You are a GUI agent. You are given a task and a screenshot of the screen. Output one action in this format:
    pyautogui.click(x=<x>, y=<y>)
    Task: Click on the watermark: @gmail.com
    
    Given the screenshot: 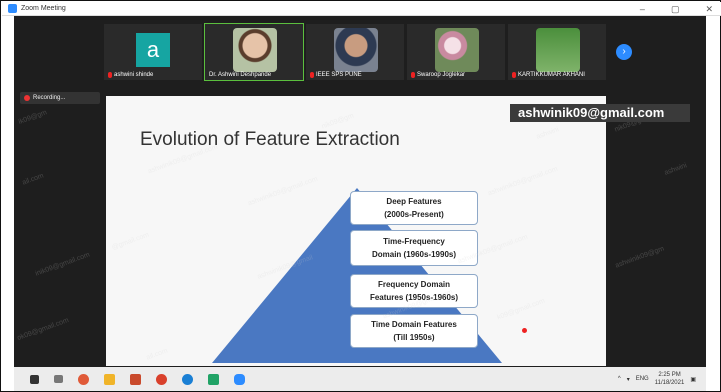 What is the action you would take?
    pyautogui.click(x=130, y=241)
    